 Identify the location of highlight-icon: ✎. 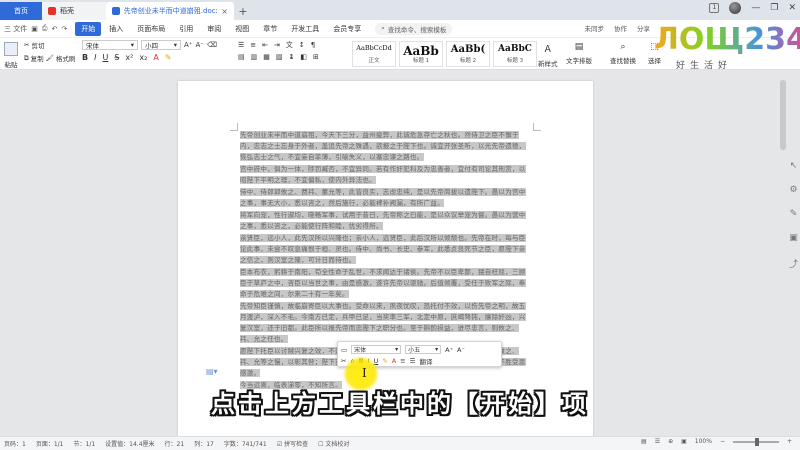
(168, 57).